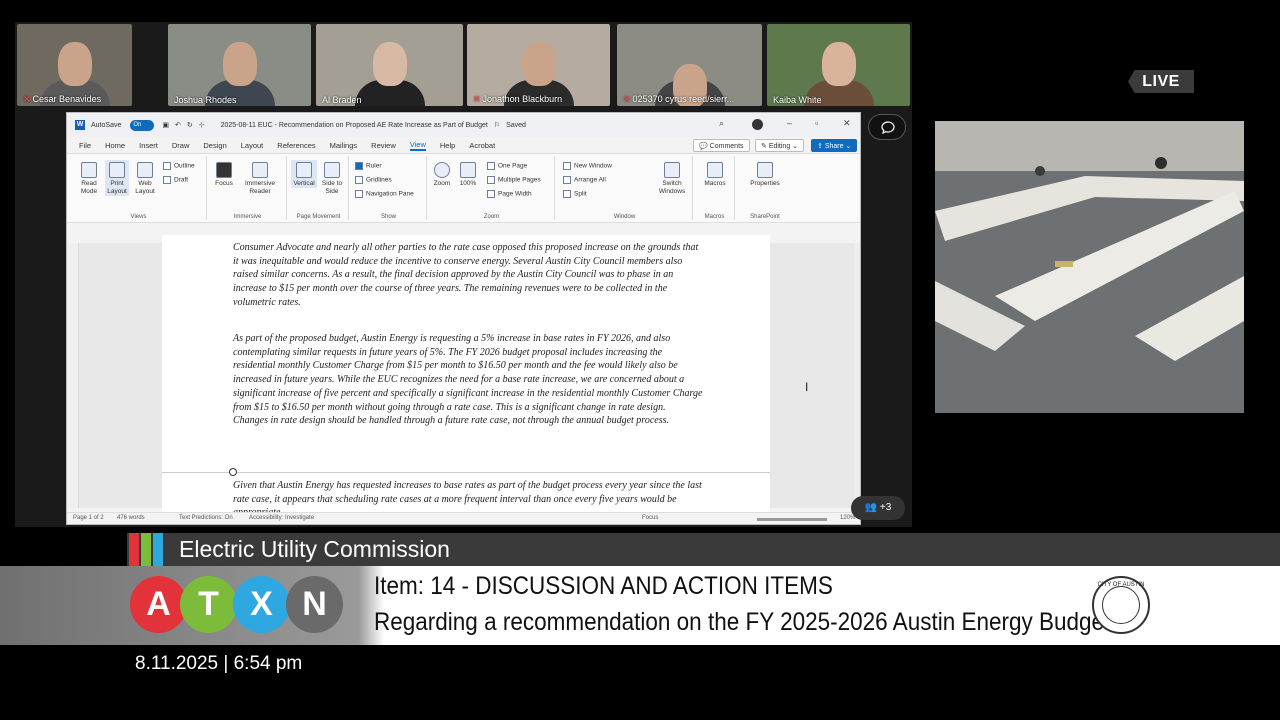 This screenshot has height=720, width=1280. What do you see at coordinates (838, 65) in the screenshot?
I see `participant-tile: Kaiba White` at bounding box center [838, 65].